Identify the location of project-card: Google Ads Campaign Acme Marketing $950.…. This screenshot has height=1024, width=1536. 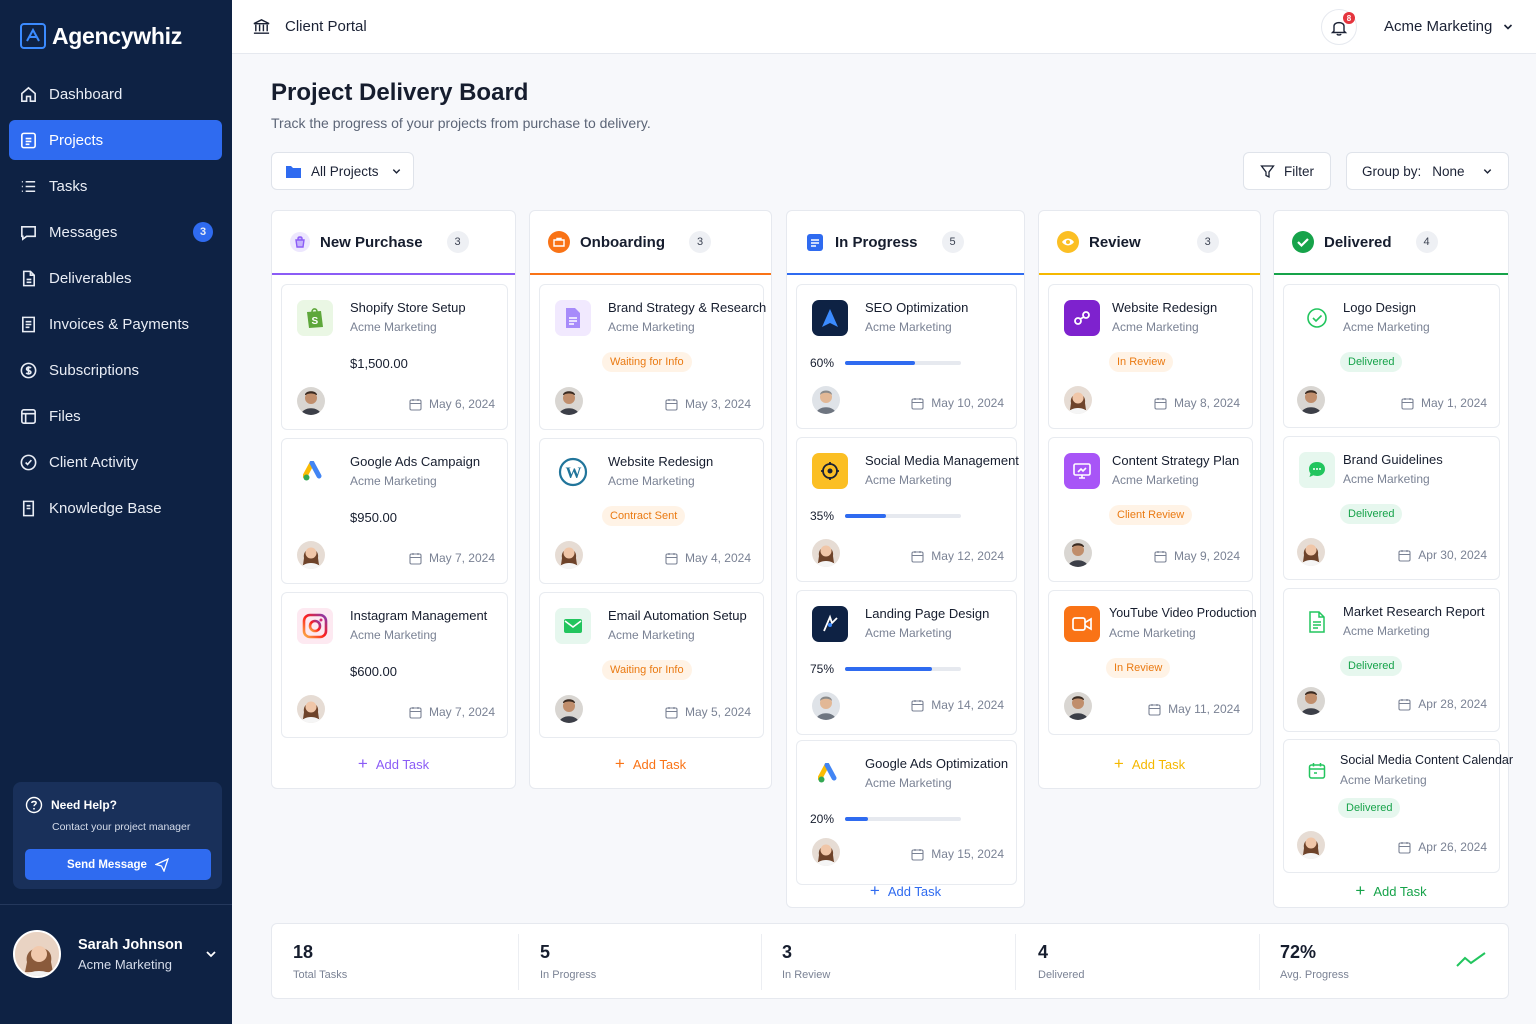
(394, 511).